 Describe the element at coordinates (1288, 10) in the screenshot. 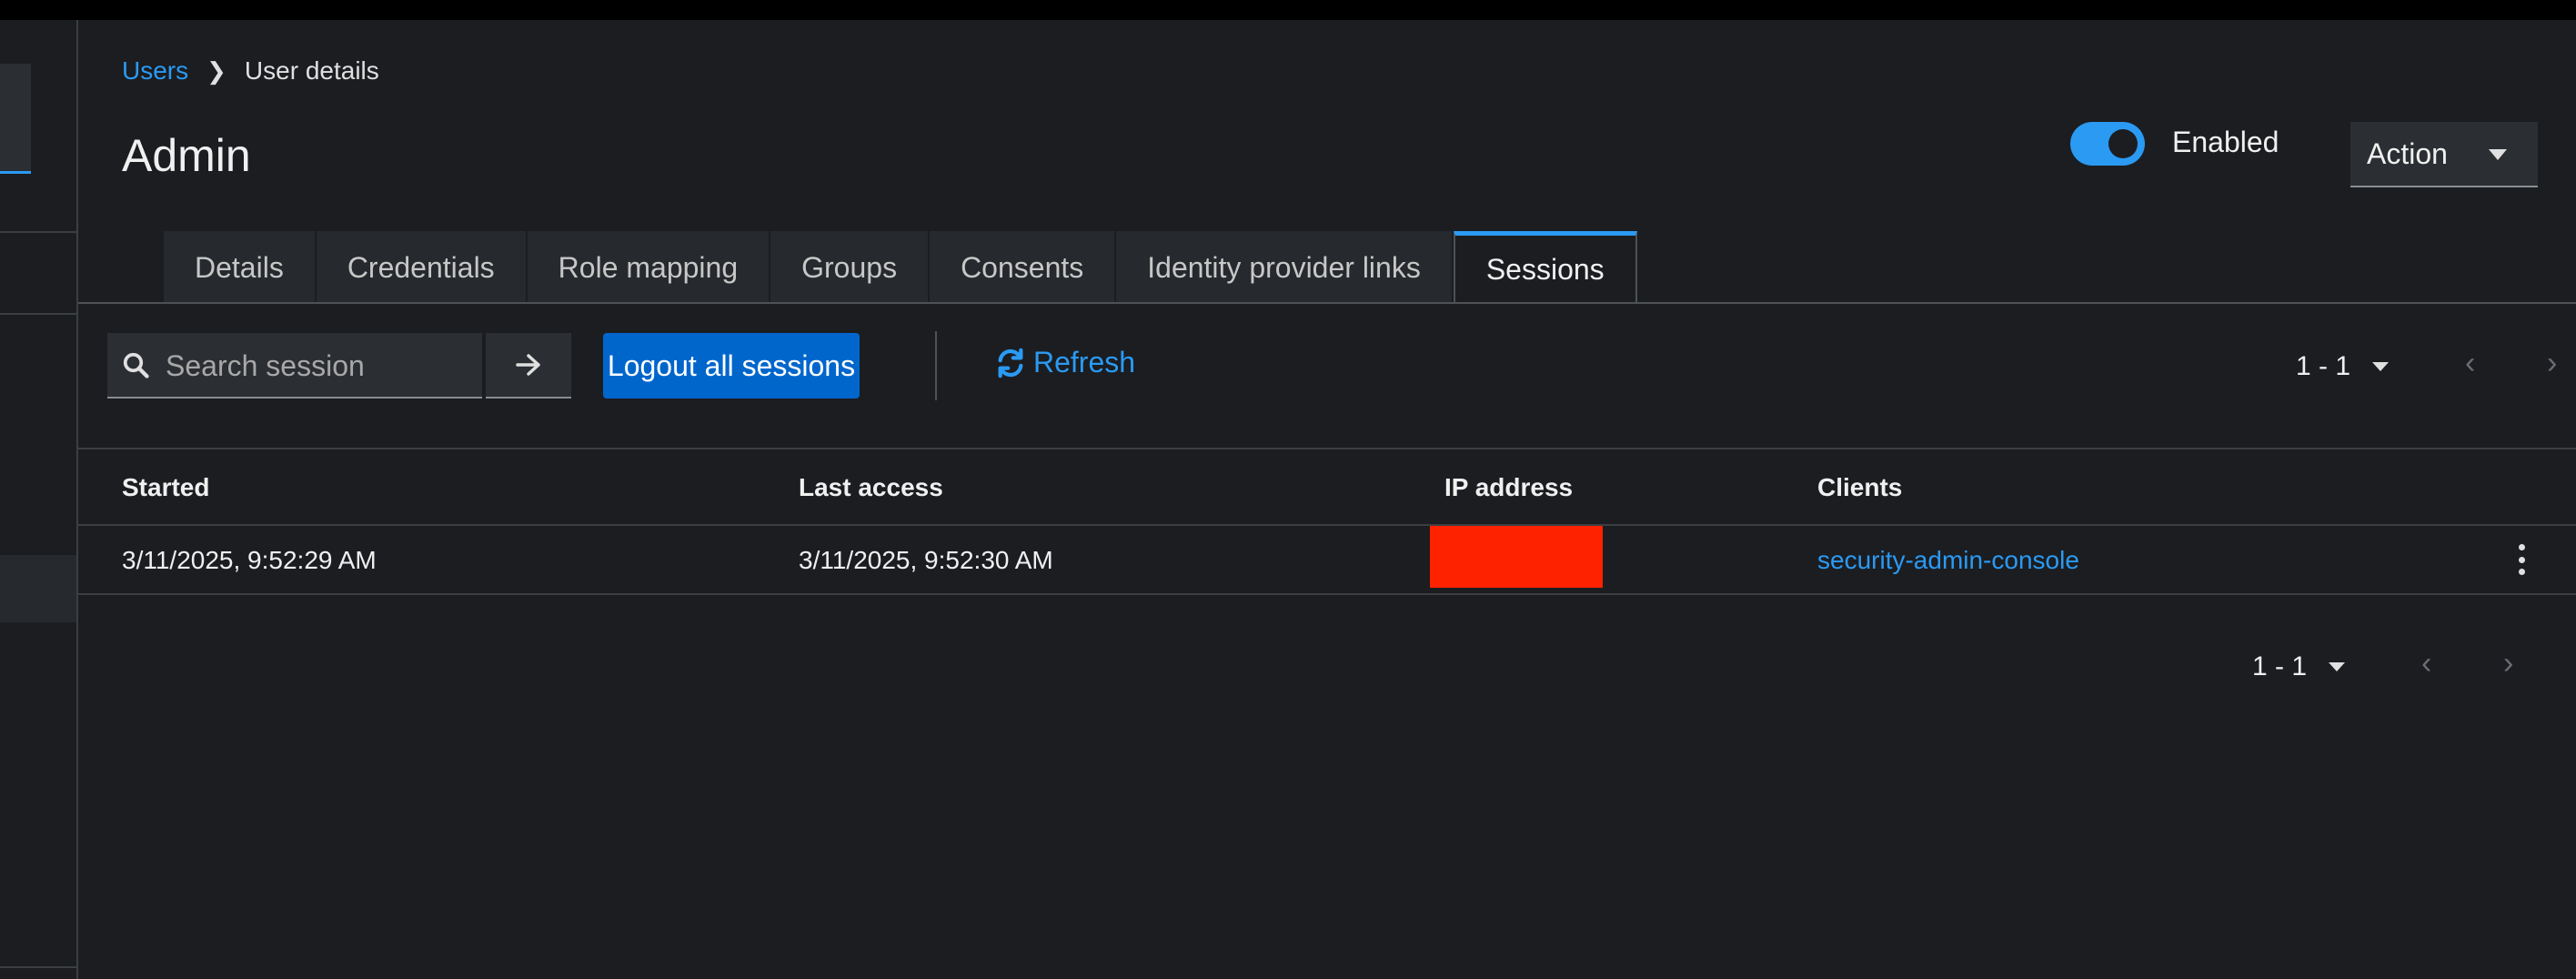

I see `top-bar` at that location.